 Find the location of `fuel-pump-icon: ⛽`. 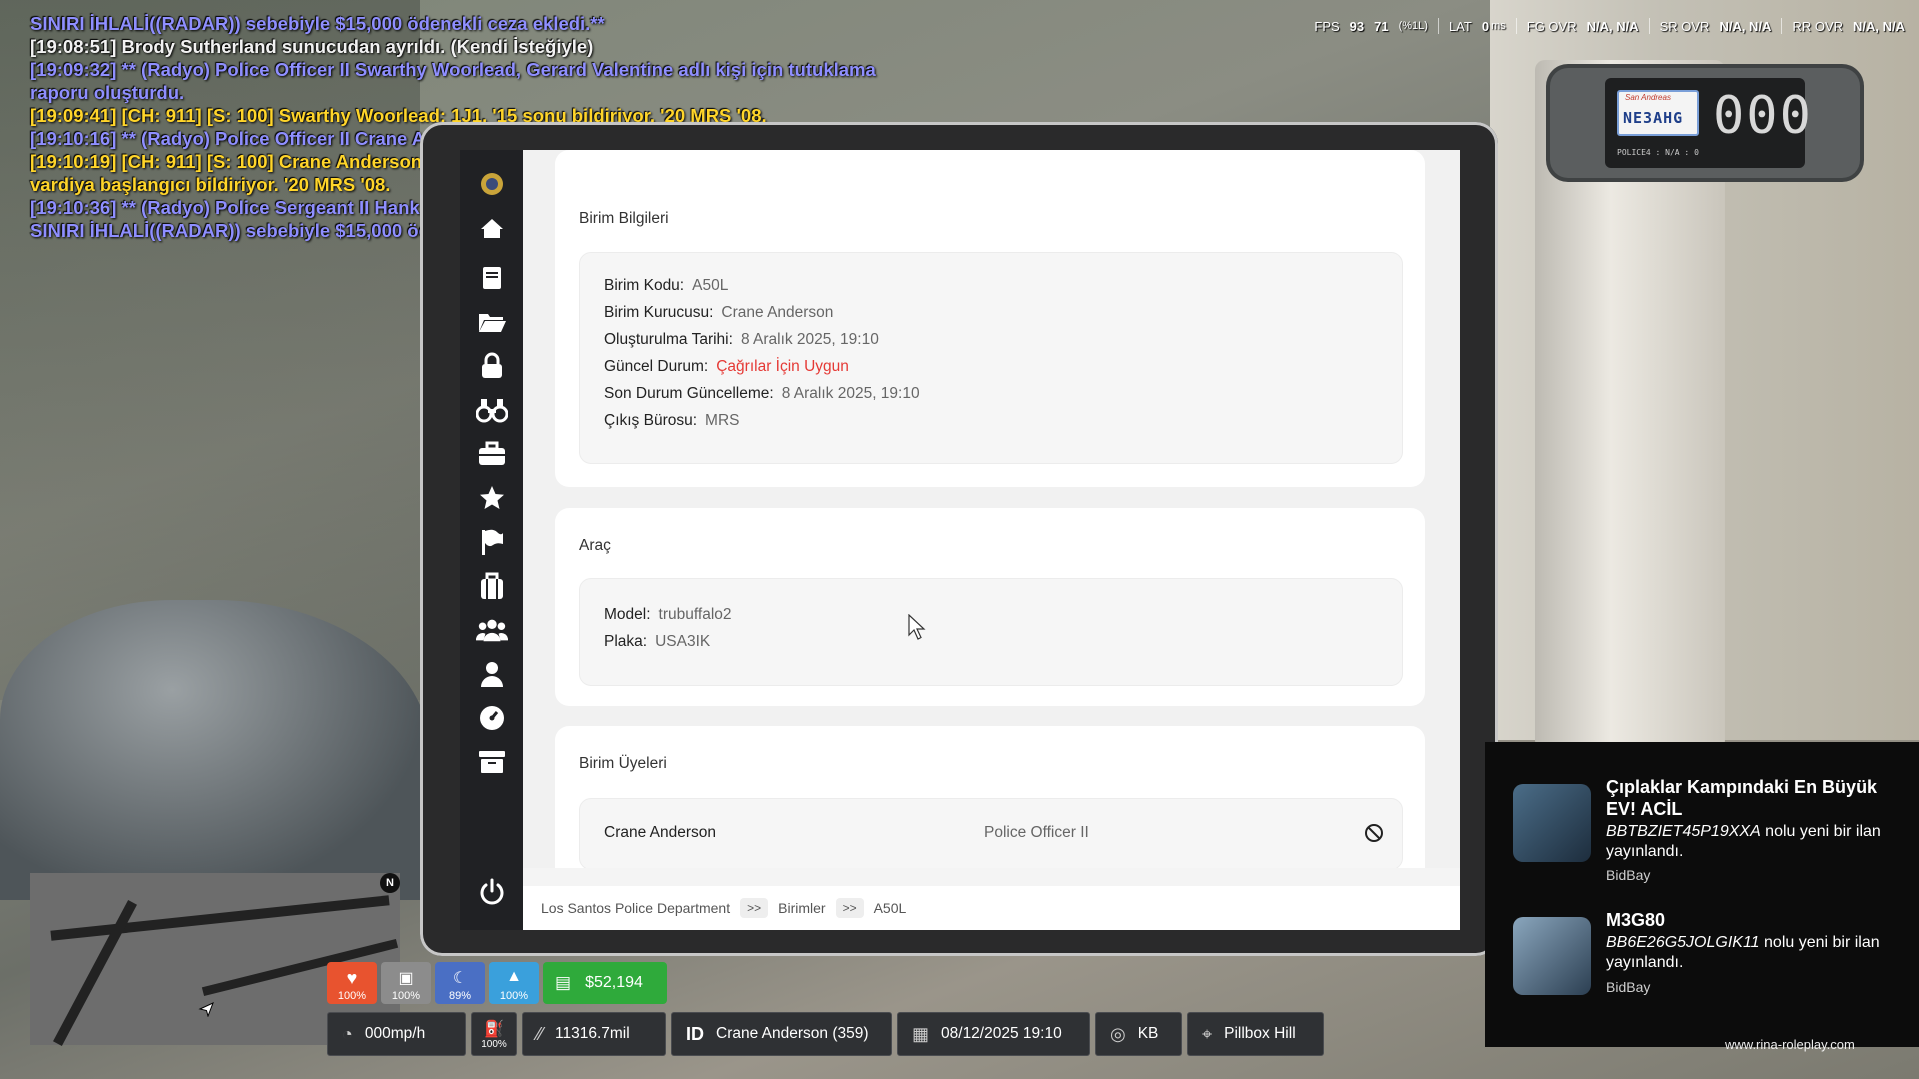

fuel-pump-icon: ⛽ is located at coordinates (494, 1029).